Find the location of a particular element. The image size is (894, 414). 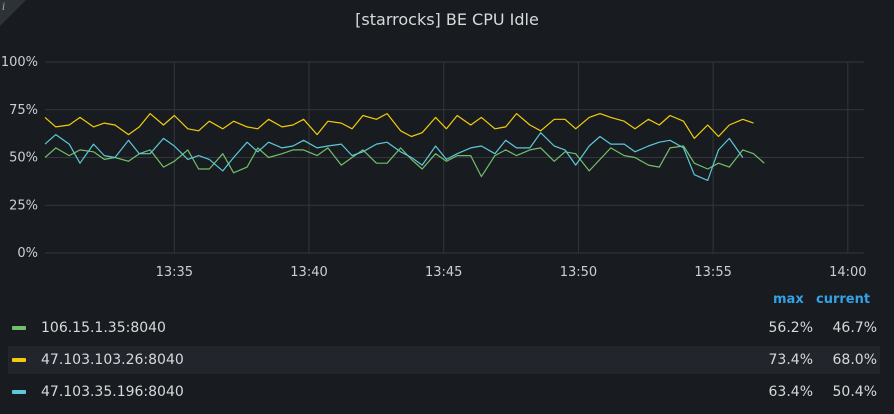

y-tick-label: 25% is located at coordinates (23, 205).